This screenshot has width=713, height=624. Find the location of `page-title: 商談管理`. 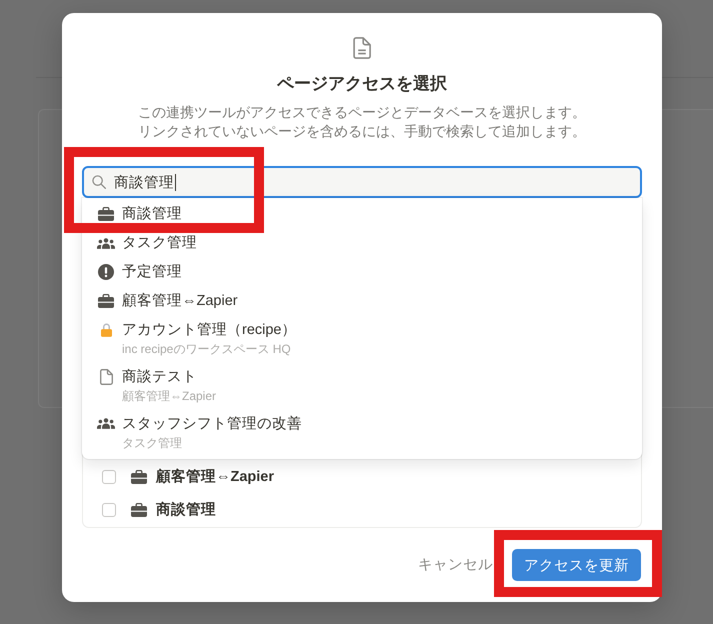

page-title: 商談管理 is located at coordinates (186, 509).